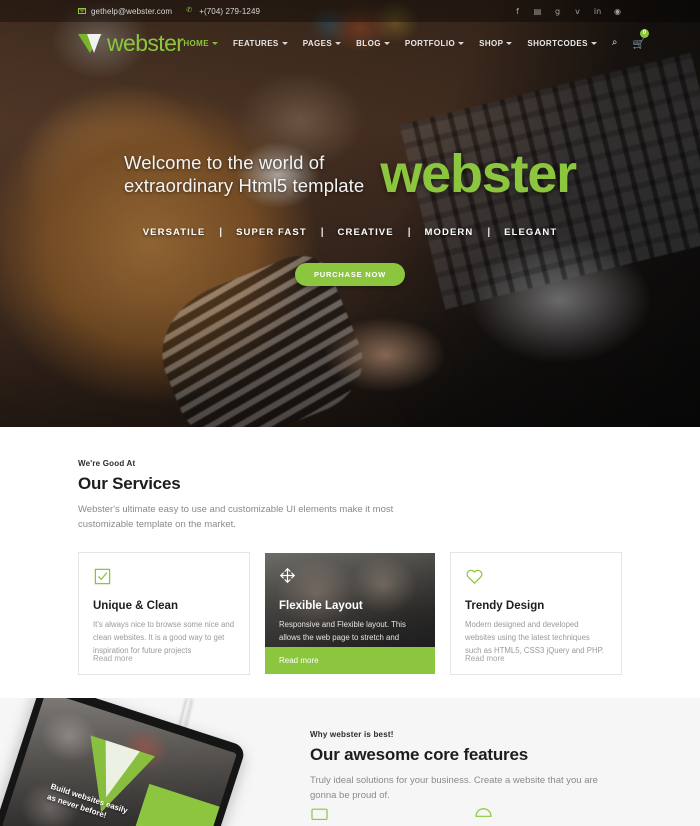  Describe the element at coordinates (352, 734) in the screenshot. I see `core-eyebrow: Why webster is best!` at that location.